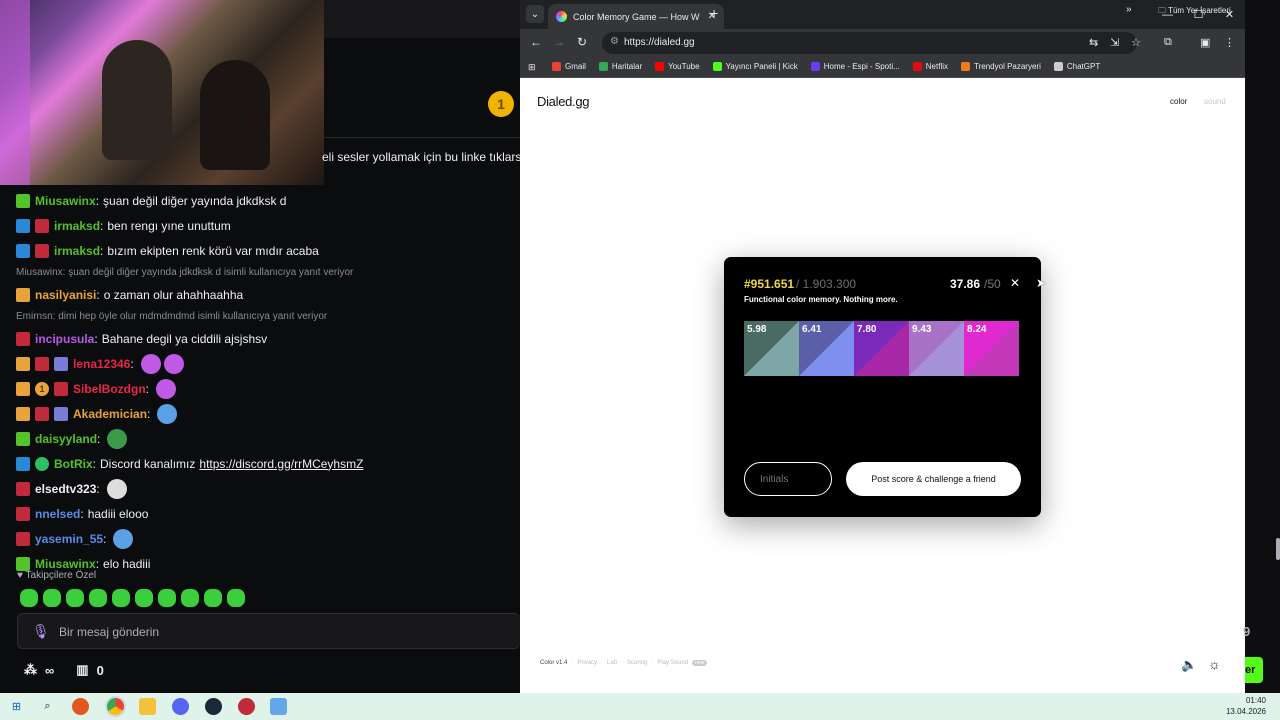 This screenshot has width=1280, height=720. I want to click on footer-scoring-link: Scoring, so click(637, 663).